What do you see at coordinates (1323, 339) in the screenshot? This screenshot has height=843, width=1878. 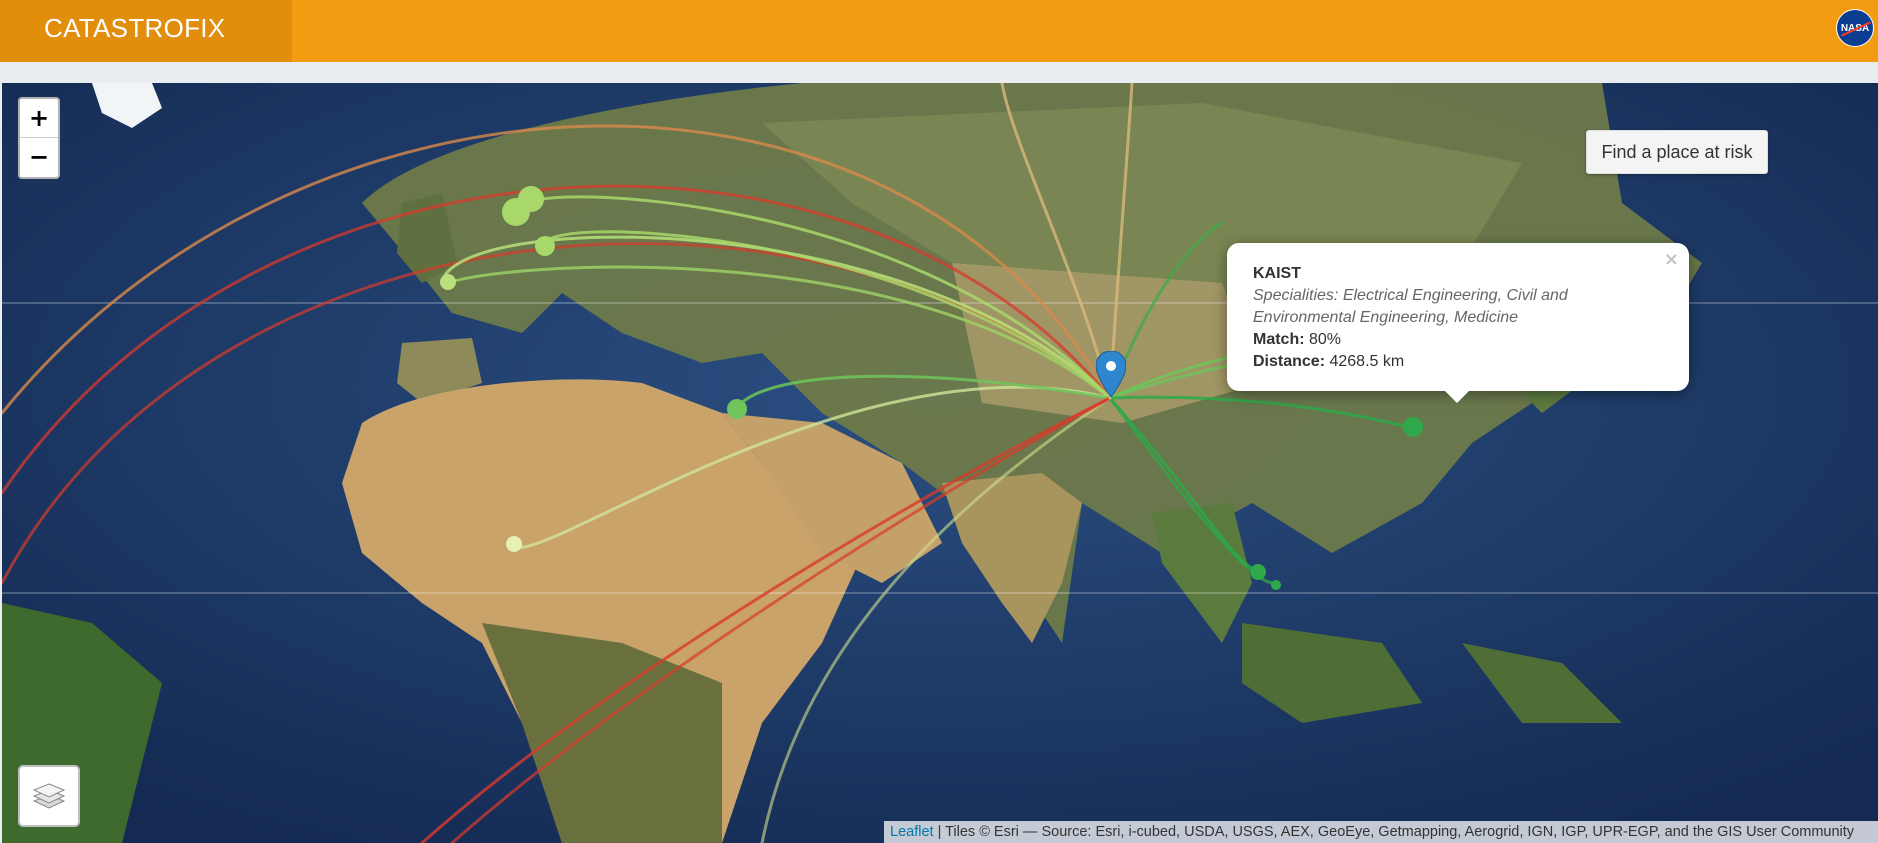 I see `match-value: 80%` at bounding box center [1323, 339].